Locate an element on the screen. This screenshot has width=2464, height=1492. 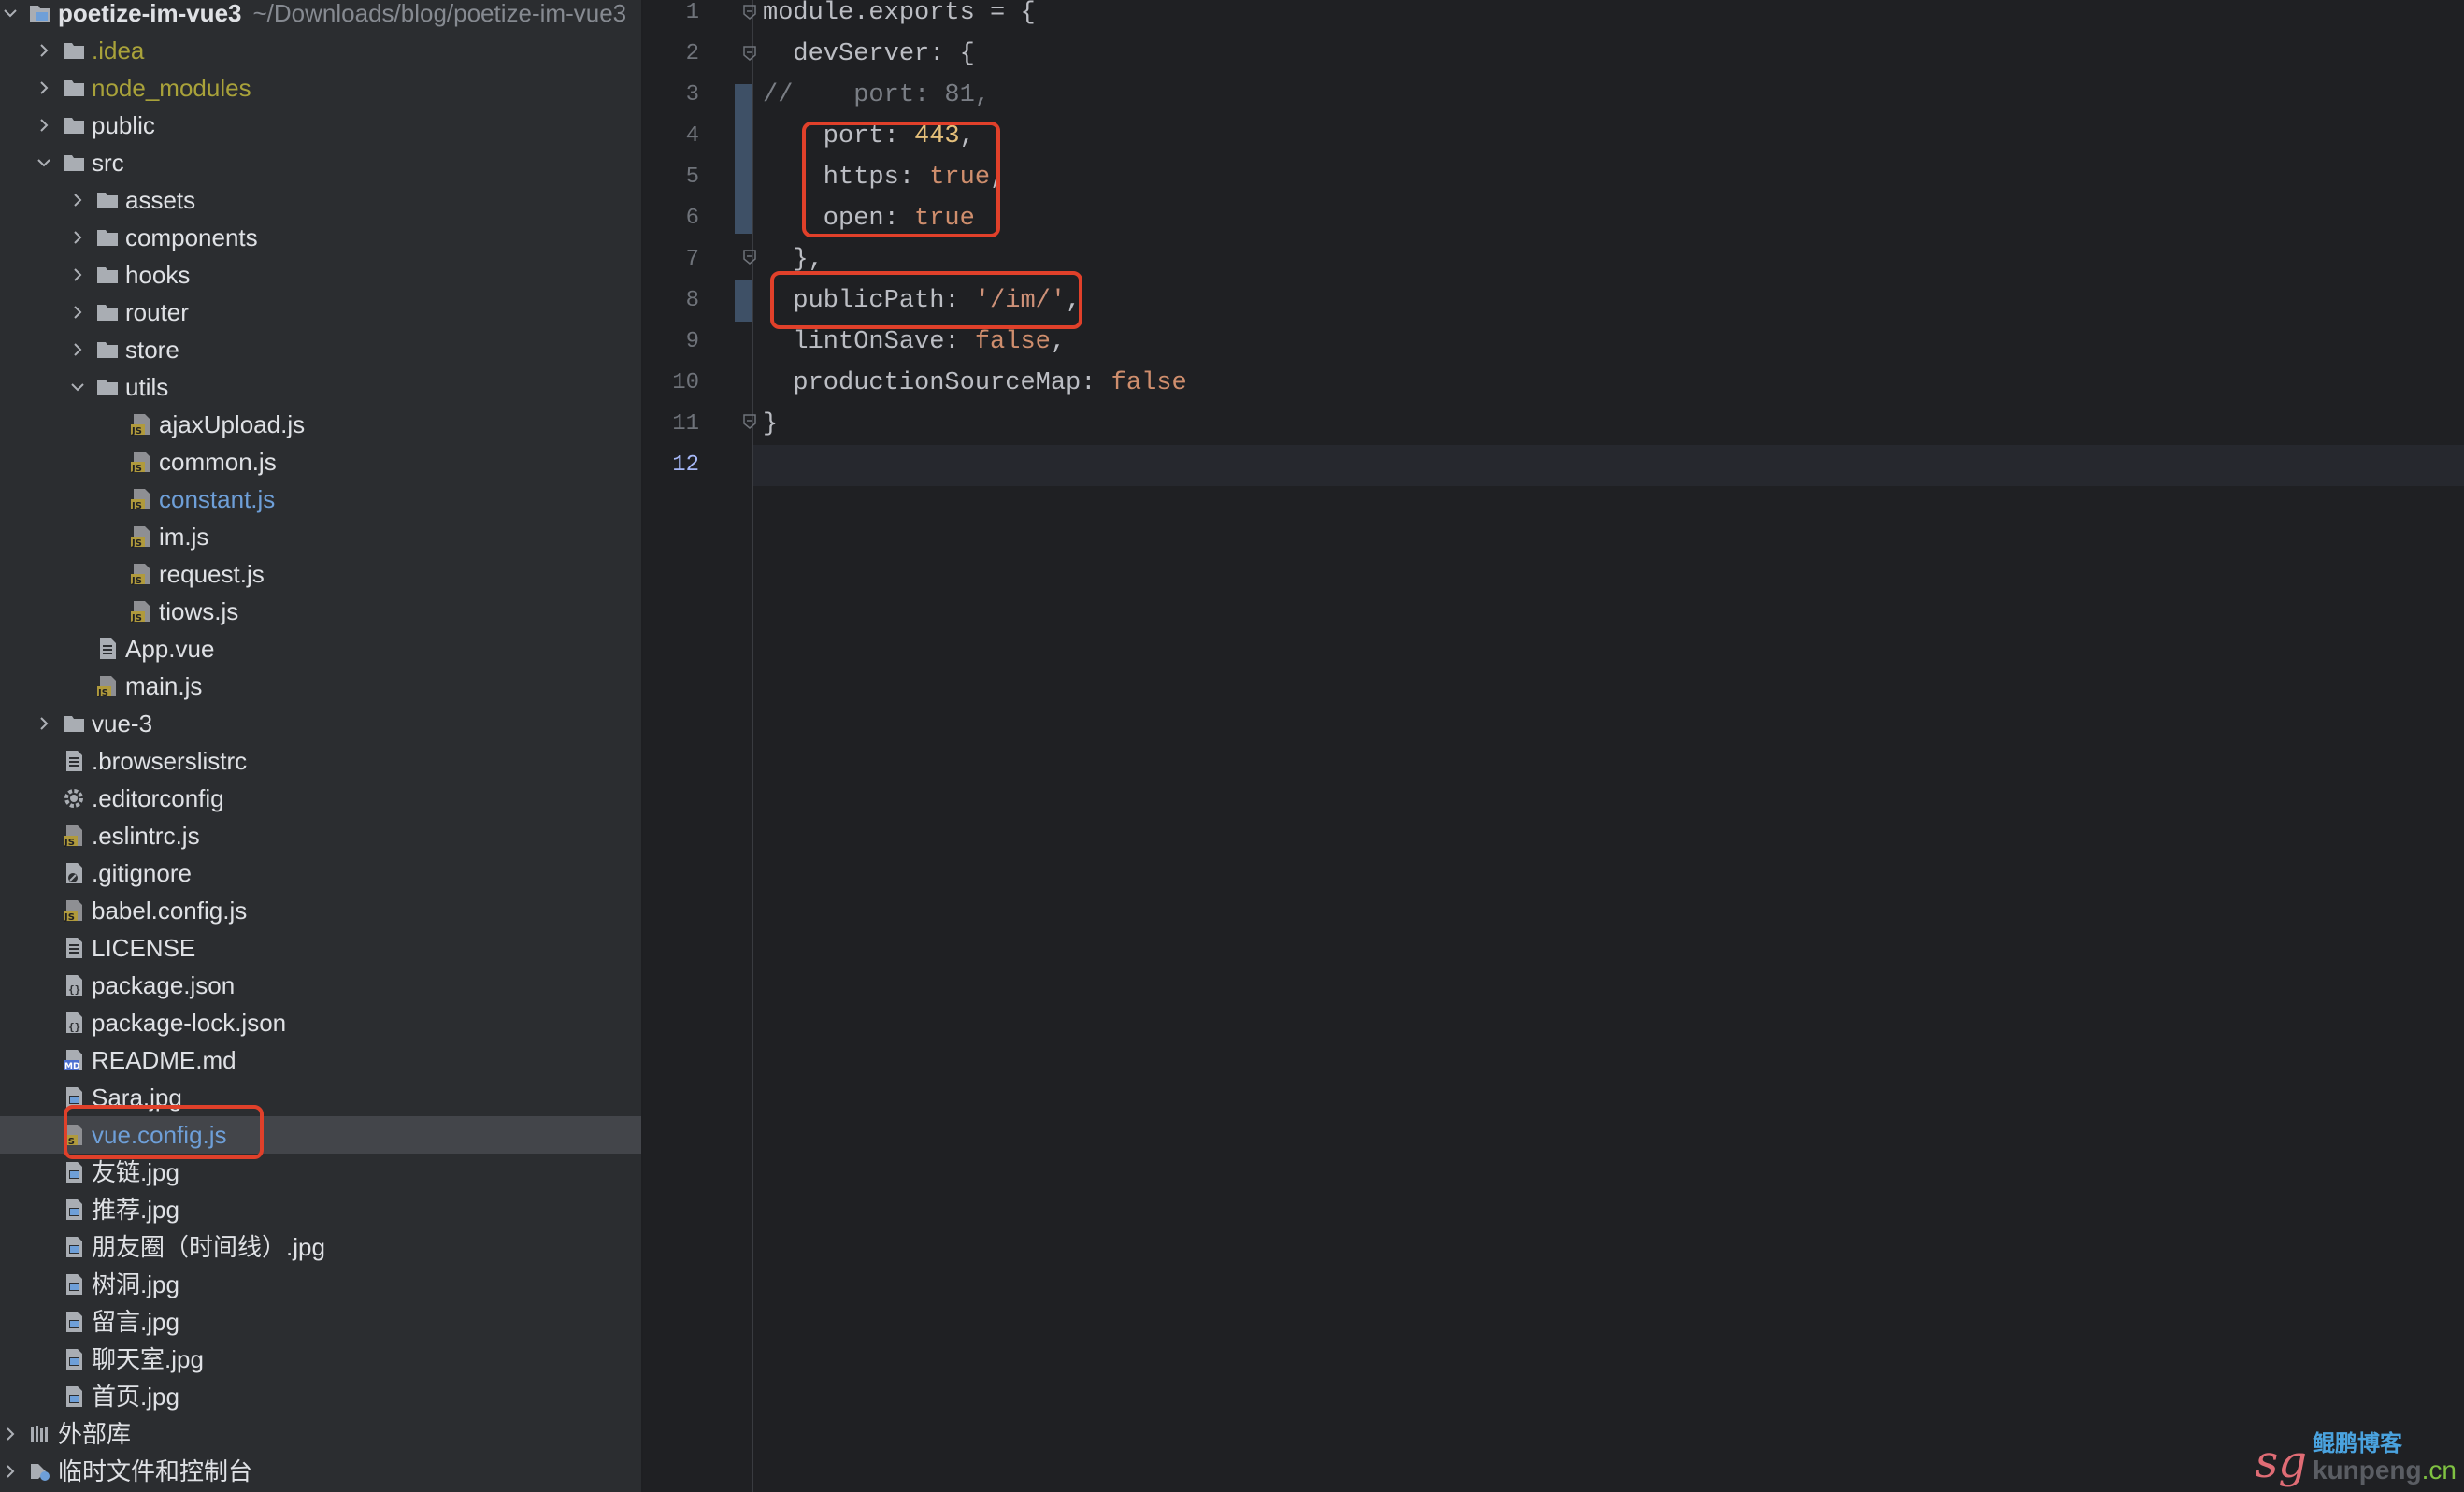
tree-file: 留言.jpg is located at coordinates (320, 1322).